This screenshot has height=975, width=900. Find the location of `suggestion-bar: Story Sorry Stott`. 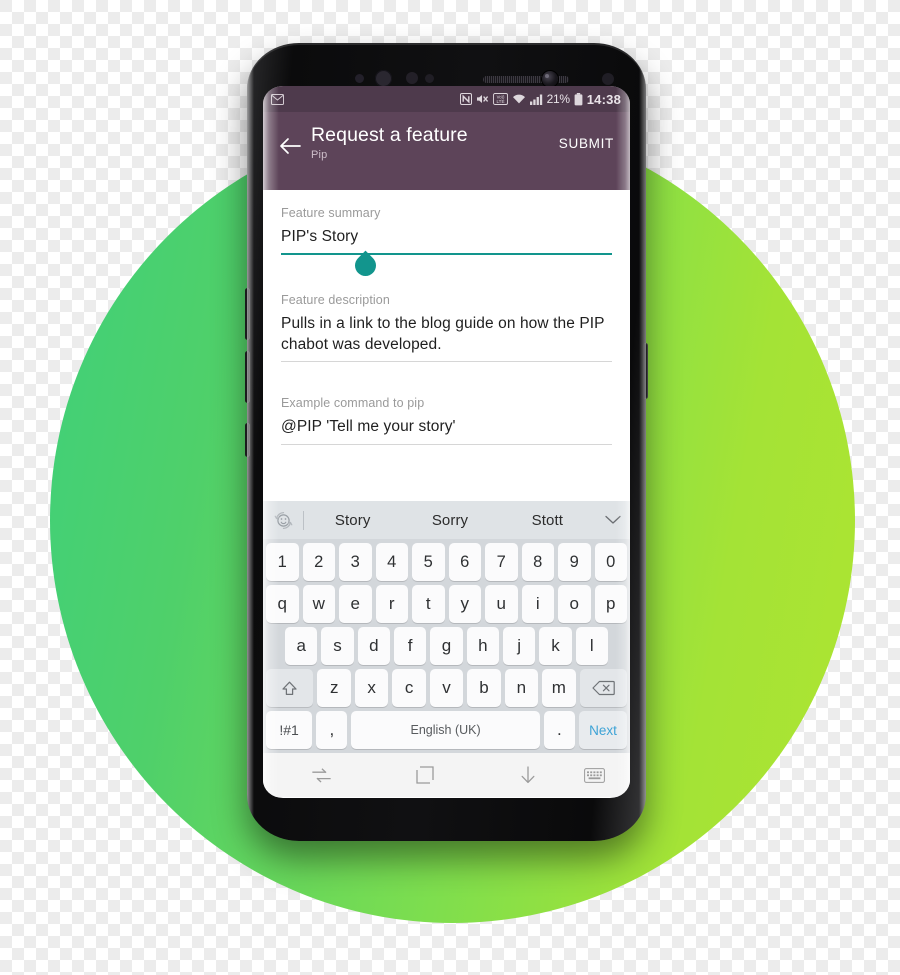

suggestion-bar: Story Sorry Stott is located at coordinates (446, 520).